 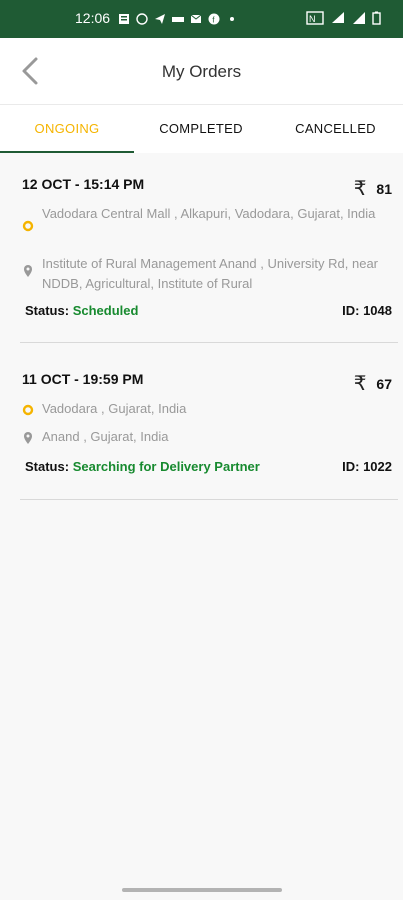 I want to click on order-amount: ₹ 81, so click(x=373, y=188).